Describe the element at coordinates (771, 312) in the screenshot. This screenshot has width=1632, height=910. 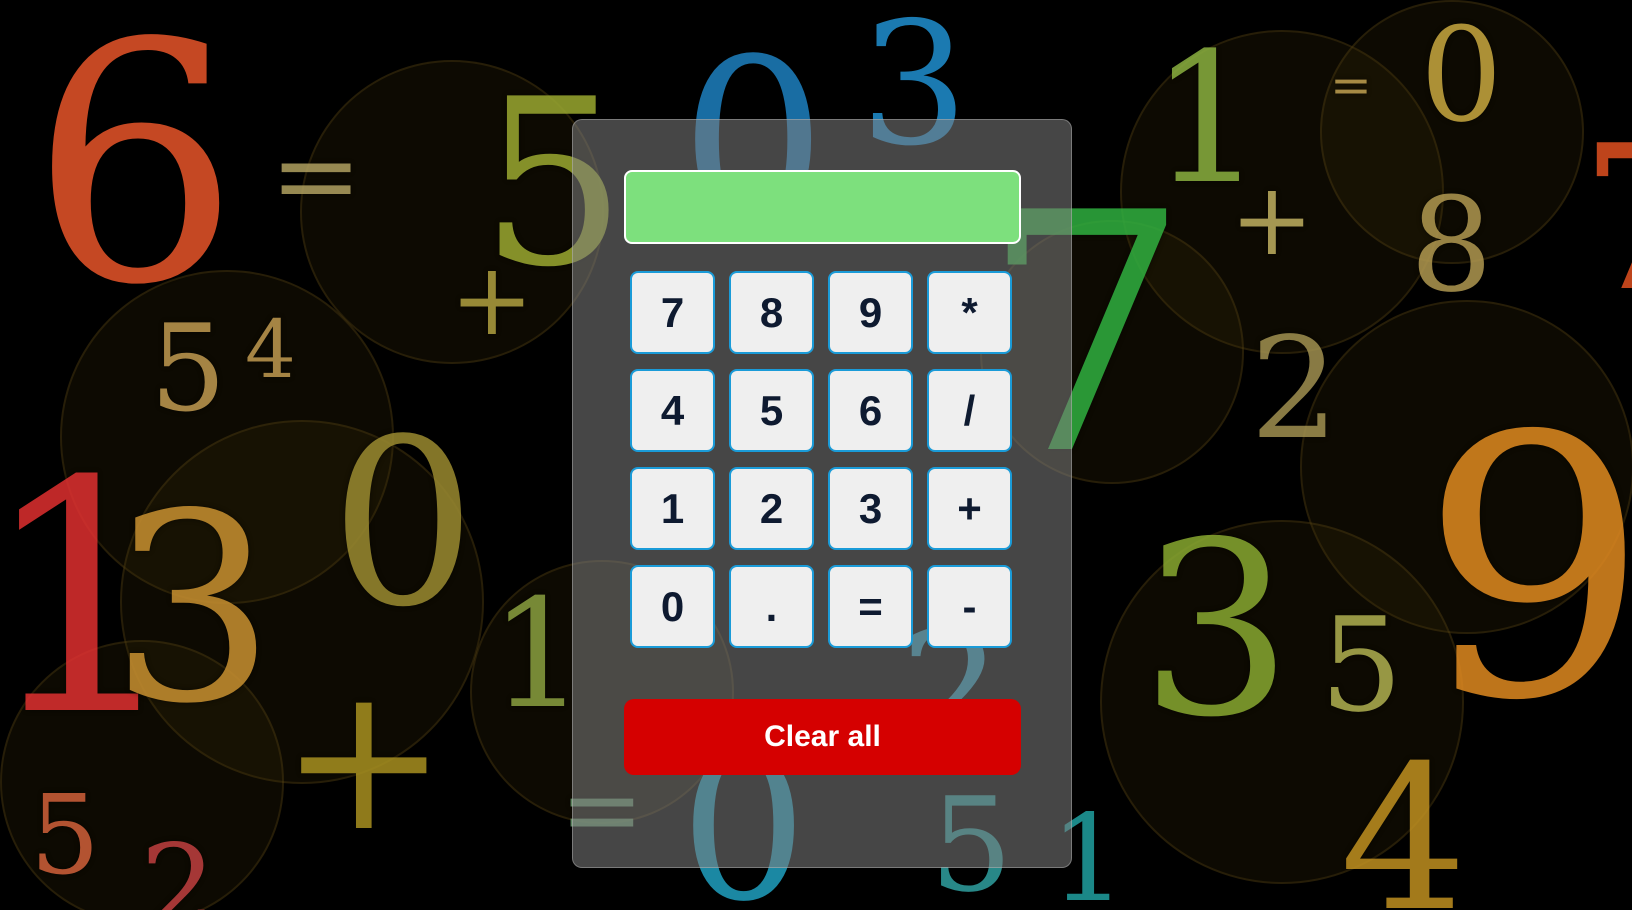
I see `key-8: 8` at that location.